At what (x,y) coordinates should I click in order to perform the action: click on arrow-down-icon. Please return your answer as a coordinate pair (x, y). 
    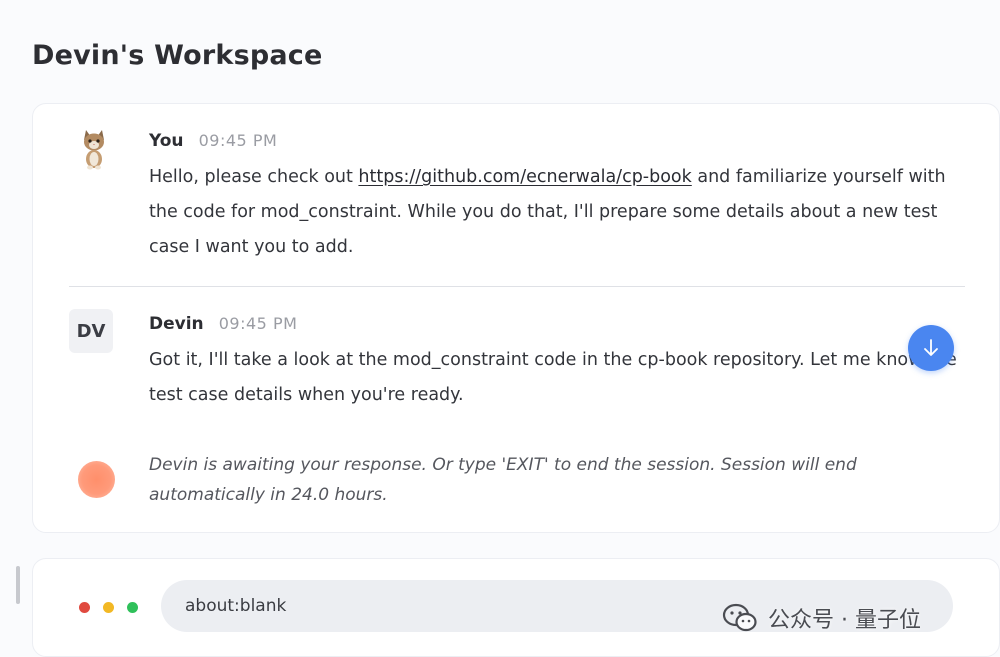
    Looking at the image, I should click on (931, 347).